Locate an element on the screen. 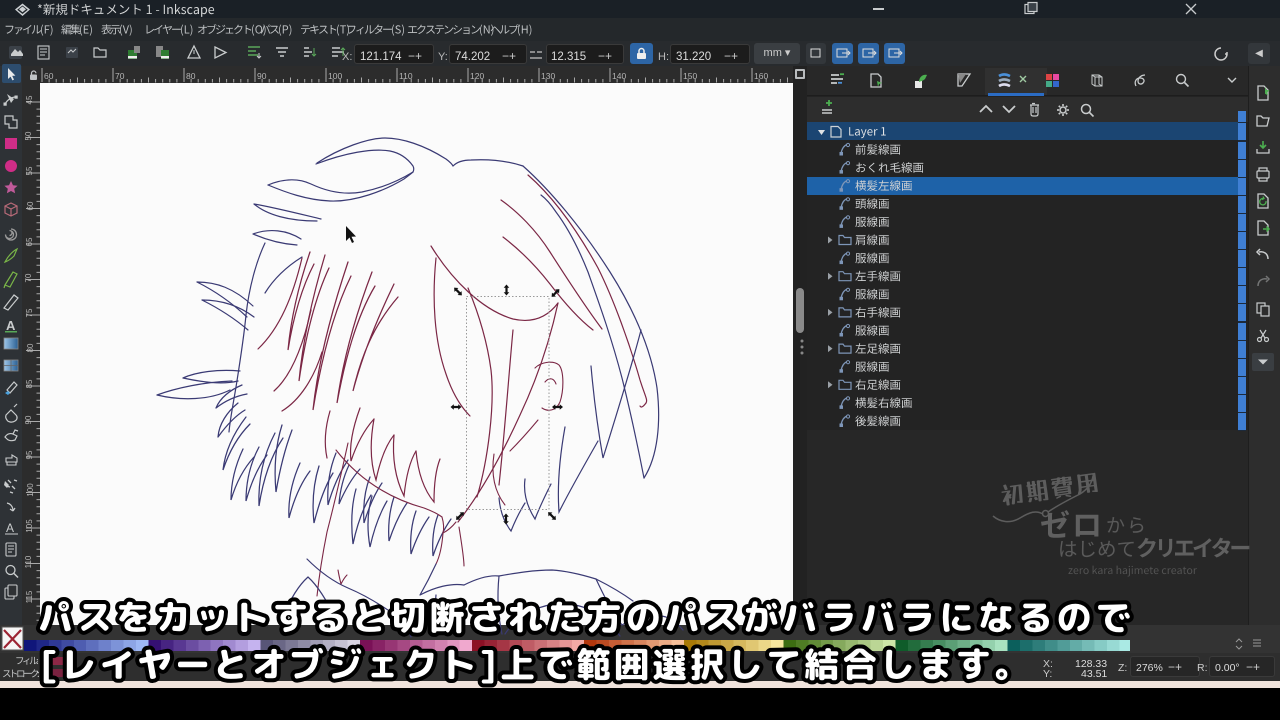  svg-text: 75 is located at coordinates (29, 312).